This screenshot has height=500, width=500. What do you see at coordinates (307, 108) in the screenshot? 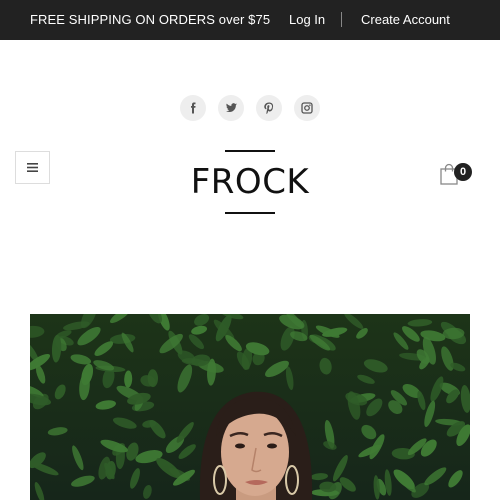
I see `instagram-icon` at bounding box center [307, 108].